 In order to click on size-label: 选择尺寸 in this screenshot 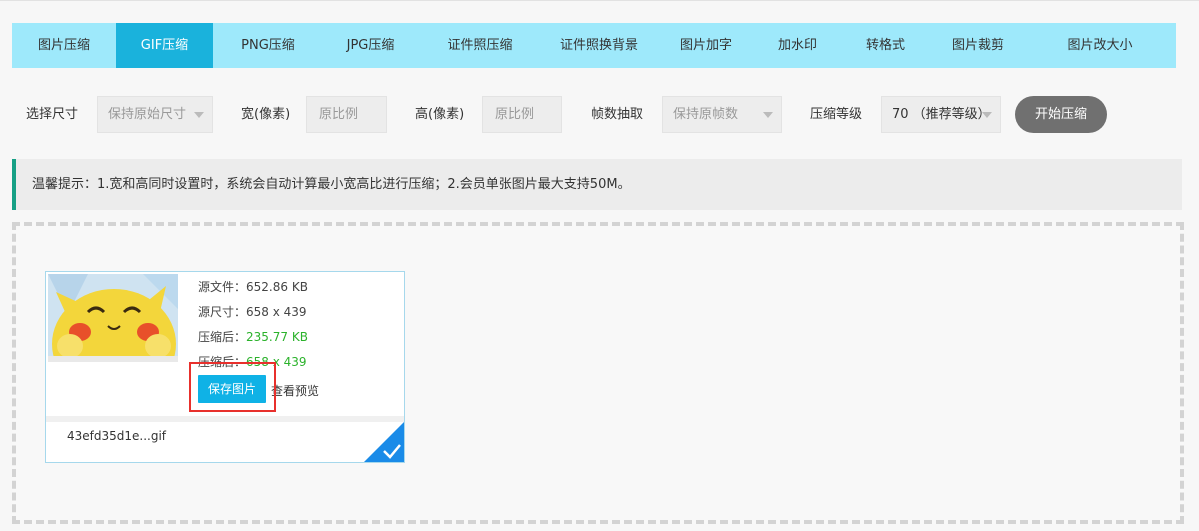, I will do `click(52, 114)`.